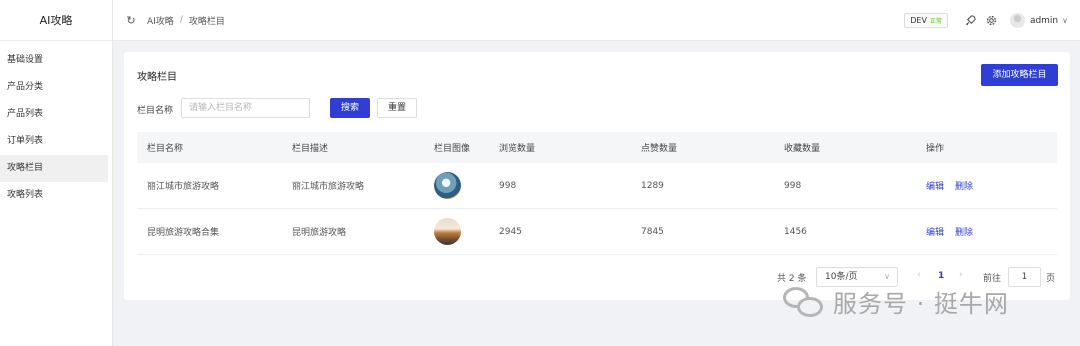  Describe the element at coordinates (310, 149) in the screenshot. I see `column-header-description: 栏目描述` at that location.